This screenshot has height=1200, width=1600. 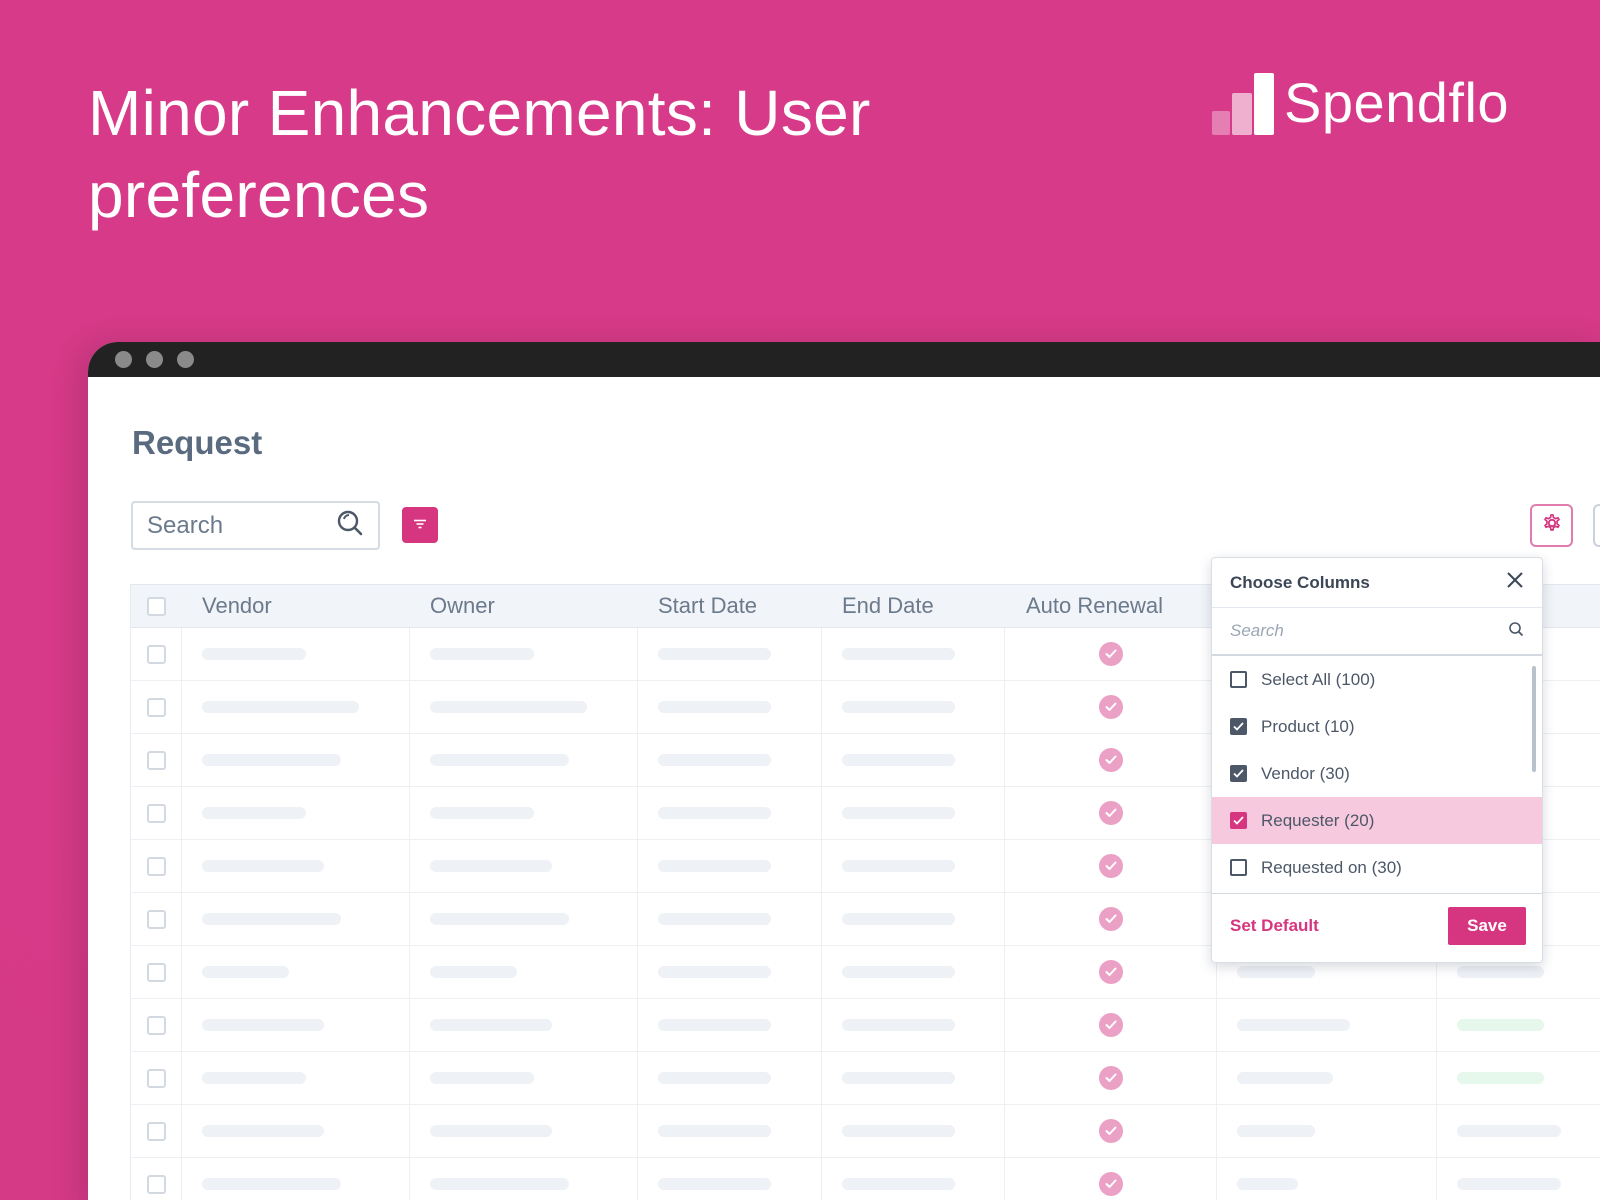 I want to click on window-titlebar, so click(x=844, y=359).